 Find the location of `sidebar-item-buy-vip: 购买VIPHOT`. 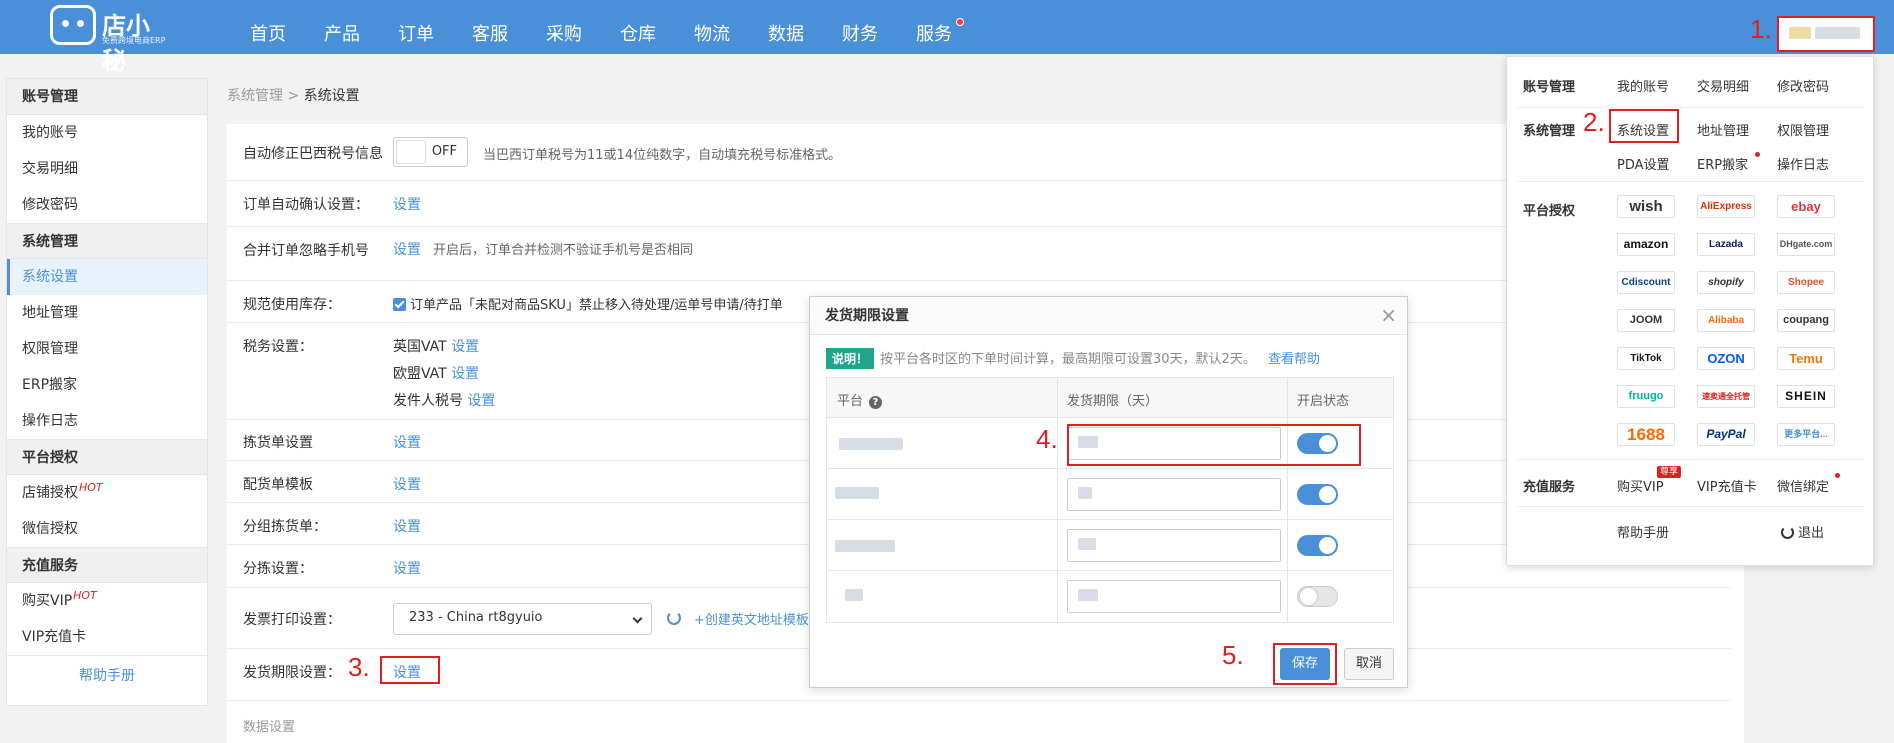

sidebar-item-buy-vip: 购买VIPHOT is located at coordinates (107, 601).